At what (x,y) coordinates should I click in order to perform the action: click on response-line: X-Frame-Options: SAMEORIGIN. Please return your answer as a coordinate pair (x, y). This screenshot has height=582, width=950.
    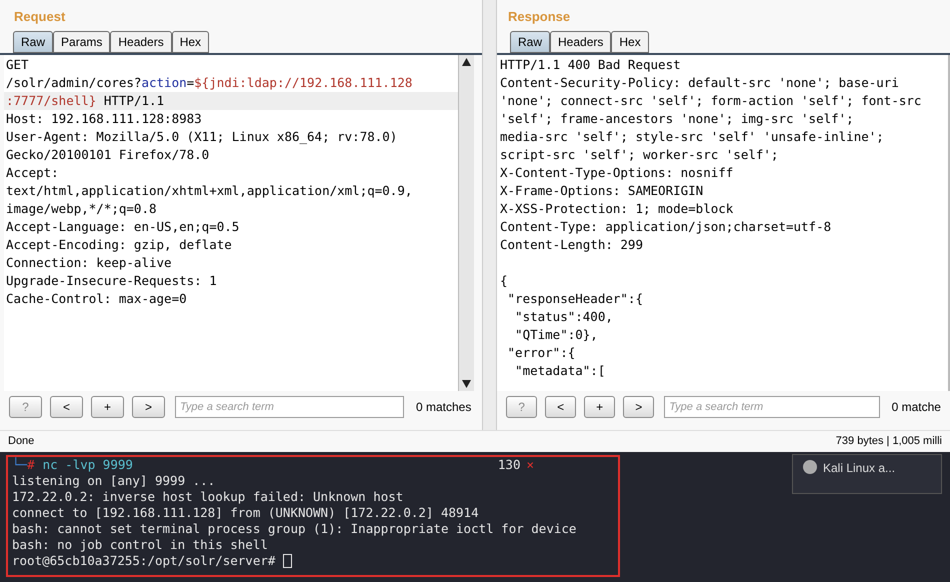
    Looking at the image, I should click on (602, 191).